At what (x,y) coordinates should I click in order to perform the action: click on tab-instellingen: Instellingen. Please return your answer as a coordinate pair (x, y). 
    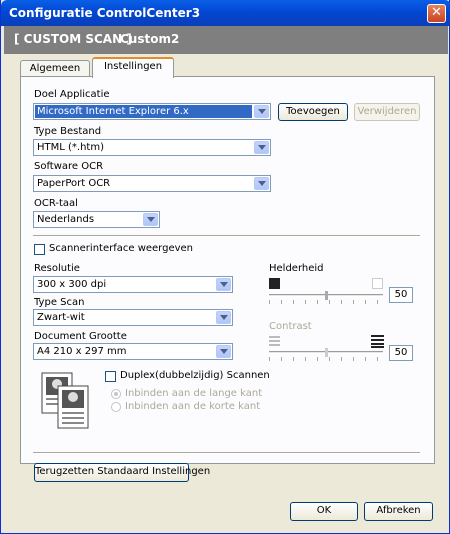
    Looking at the image, I should click on (133, 67).